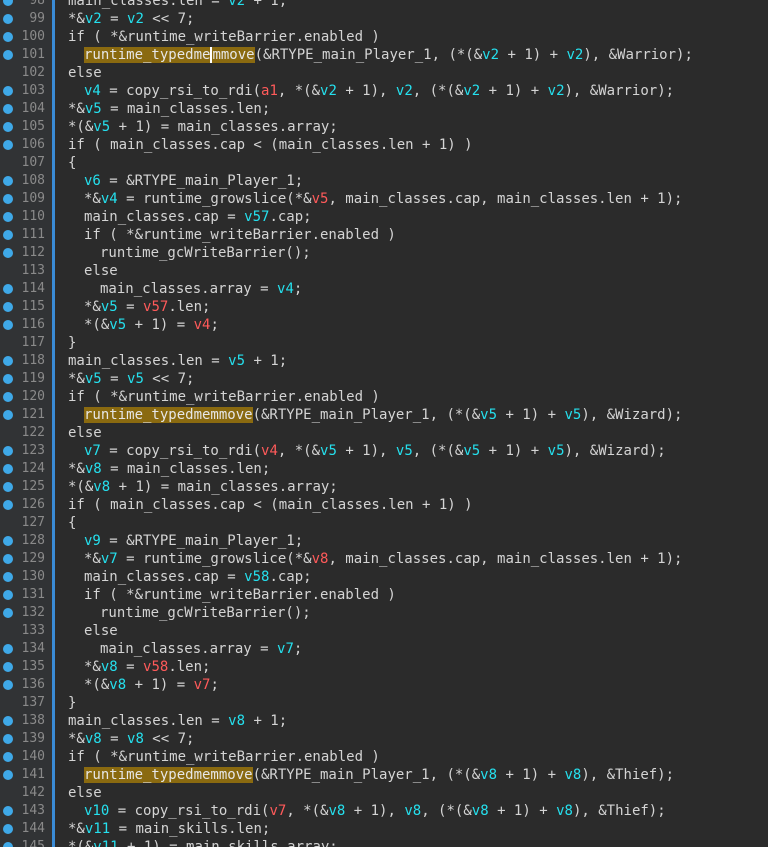  I want to click on line-gutter: 144, so click(26, 829).